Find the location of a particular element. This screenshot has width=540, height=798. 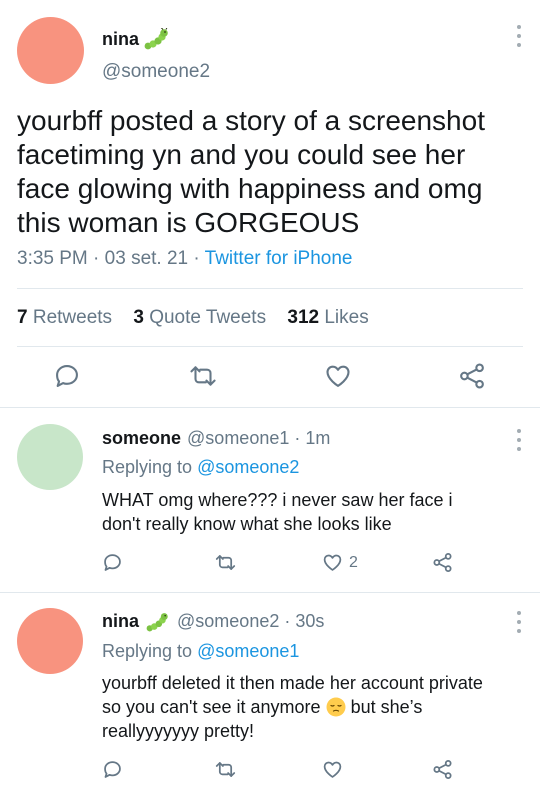

reply-header: someone @someone1 · 1m is located at coordinates (216, 438).